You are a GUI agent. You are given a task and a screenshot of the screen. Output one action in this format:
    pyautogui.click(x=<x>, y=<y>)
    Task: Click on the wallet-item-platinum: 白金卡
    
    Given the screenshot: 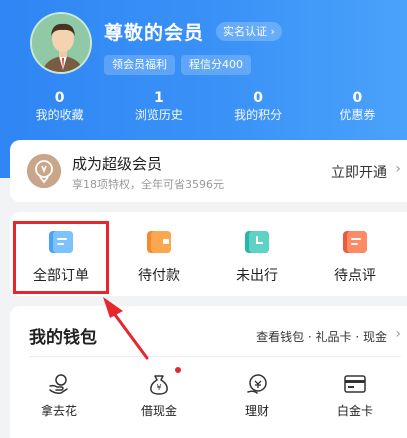 What is the action you would take?
    pyautogui.click(x=355, y=396)
    